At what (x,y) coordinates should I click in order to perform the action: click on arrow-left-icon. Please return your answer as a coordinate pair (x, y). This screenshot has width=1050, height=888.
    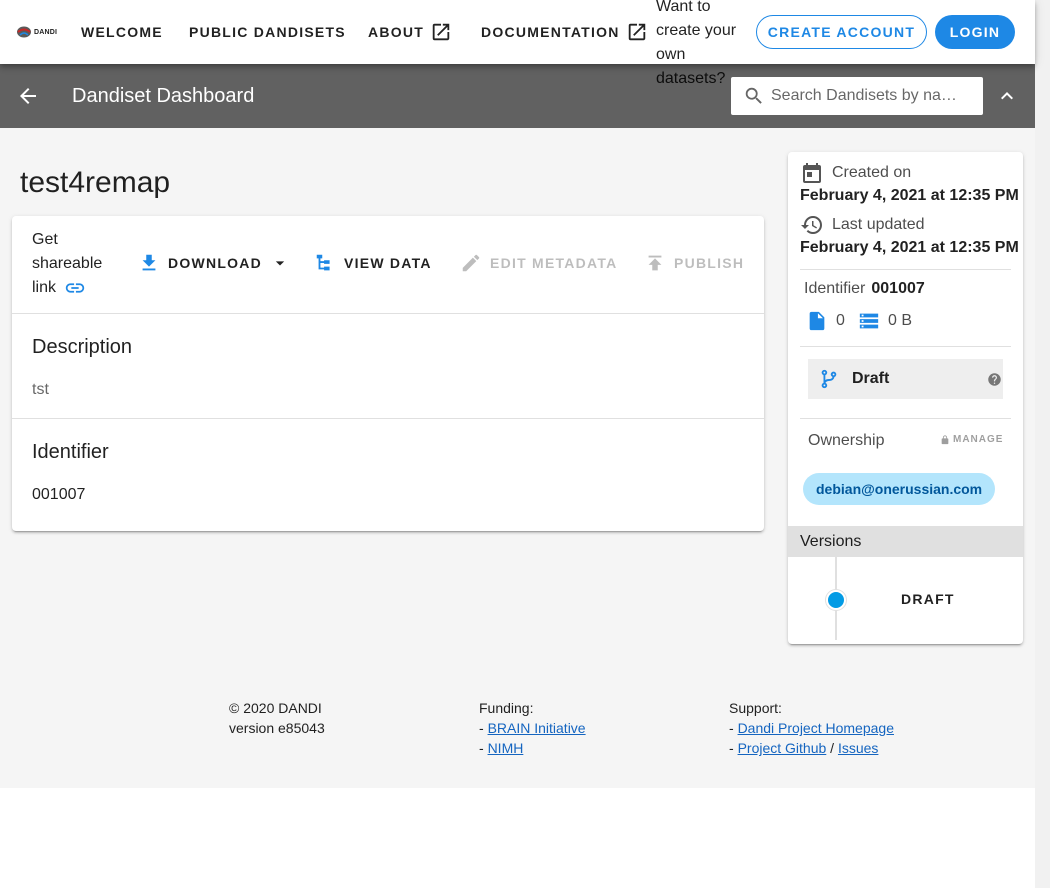
    Looking at the image, I should click on (28, 96).